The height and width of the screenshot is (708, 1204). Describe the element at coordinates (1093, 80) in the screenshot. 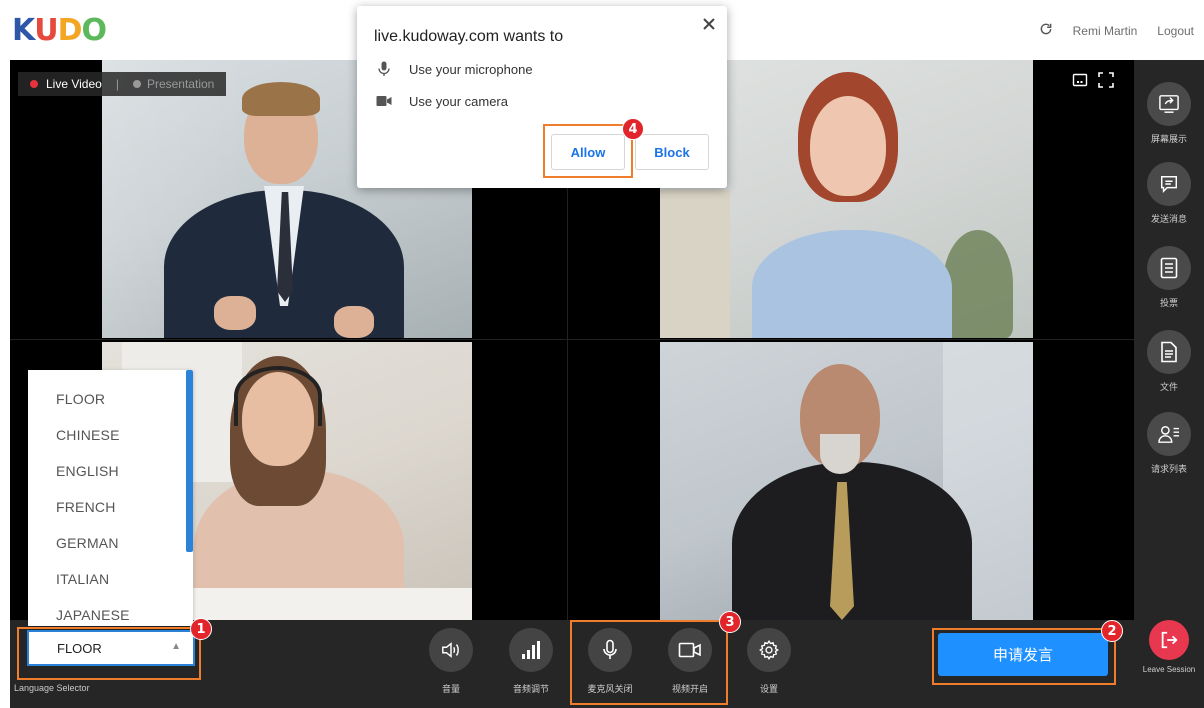

I see `view-controls` at that location.